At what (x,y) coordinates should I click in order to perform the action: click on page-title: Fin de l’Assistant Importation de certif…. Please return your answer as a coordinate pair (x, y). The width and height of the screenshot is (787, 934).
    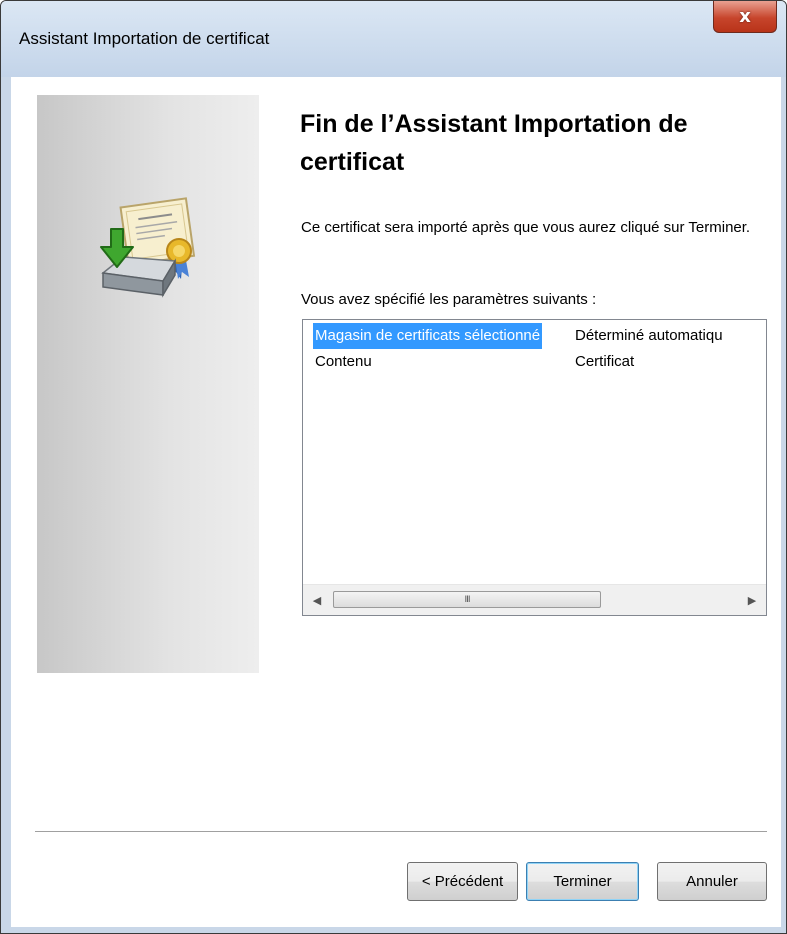
    Looking at the image, I should click on (494, 143).